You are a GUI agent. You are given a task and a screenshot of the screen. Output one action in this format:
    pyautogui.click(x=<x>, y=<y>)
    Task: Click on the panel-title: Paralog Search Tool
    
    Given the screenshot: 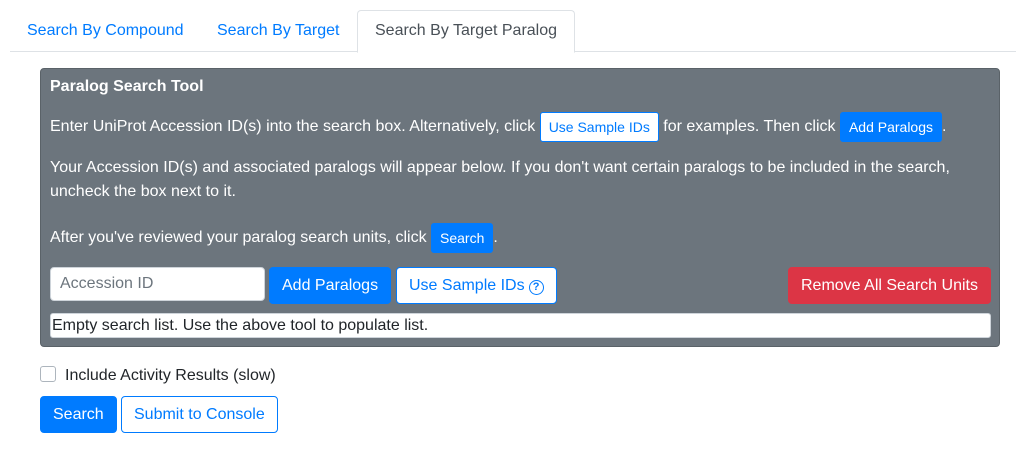 What is the action you would take?
    pyautogui.click(x=127, y=86)
    